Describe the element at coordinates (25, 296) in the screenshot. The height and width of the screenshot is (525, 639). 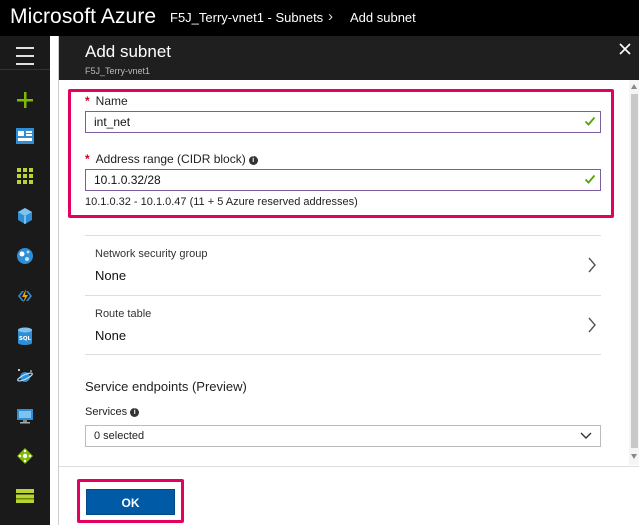
I see `function-apps-lightning-icon` at that location.